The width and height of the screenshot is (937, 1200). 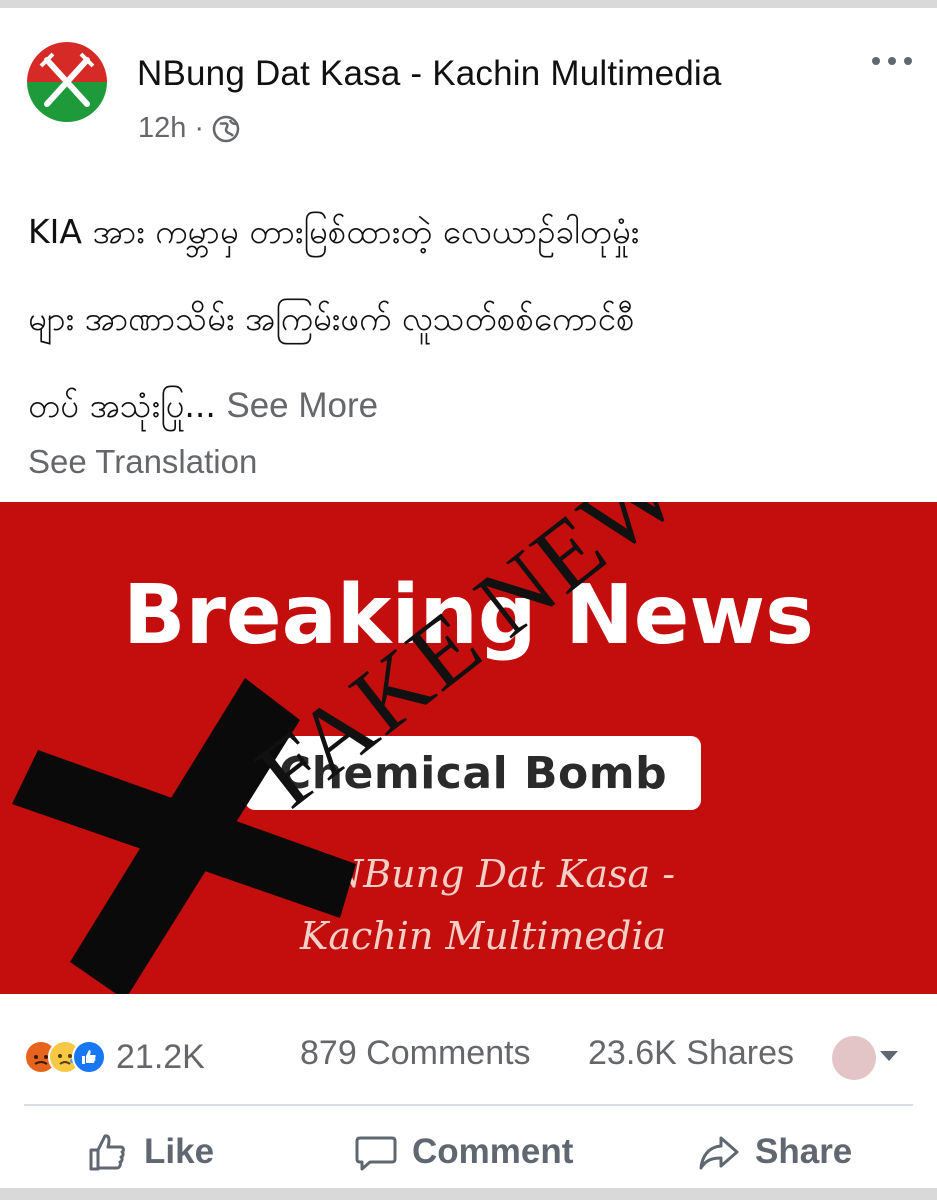 What do you see at coordinates (376, 1153) in the screenshot?
I see `comment-bubble-icon` at bounding box center [376, 1153].